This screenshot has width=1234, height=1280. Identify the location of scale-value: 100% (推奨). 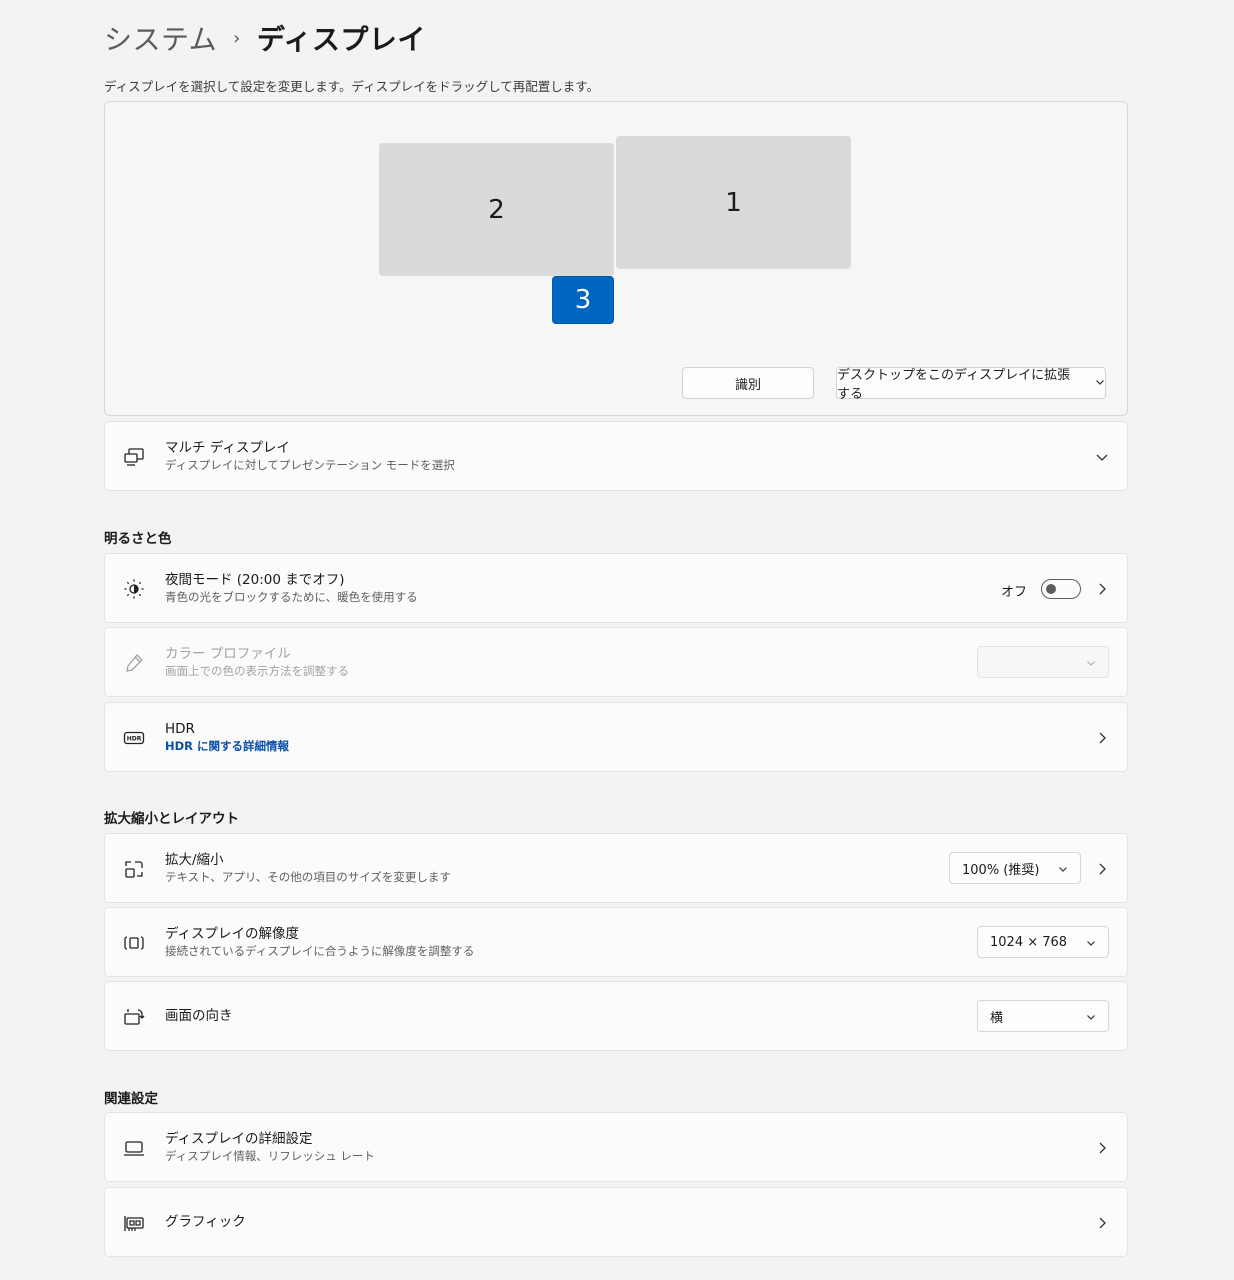
(1001, 870).